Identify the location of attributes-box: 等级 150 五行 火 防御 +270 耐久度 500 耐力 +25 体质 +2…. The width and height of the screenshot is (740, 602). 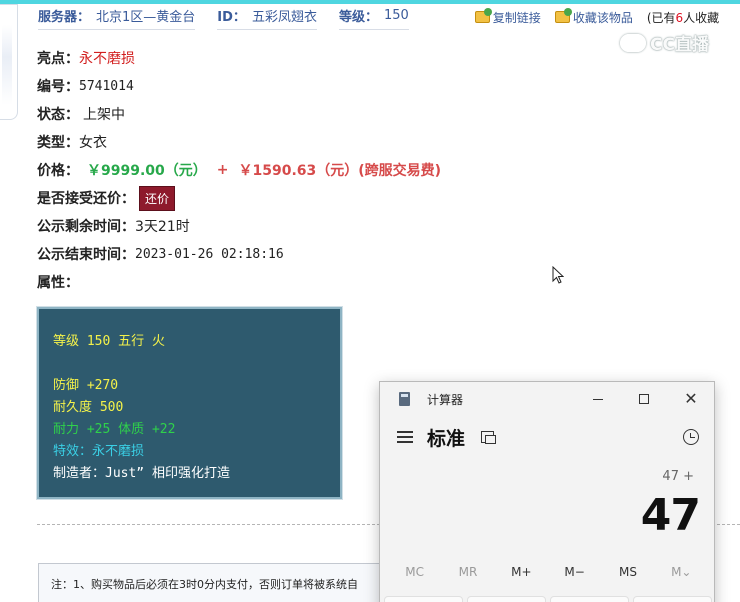
(189, 403).